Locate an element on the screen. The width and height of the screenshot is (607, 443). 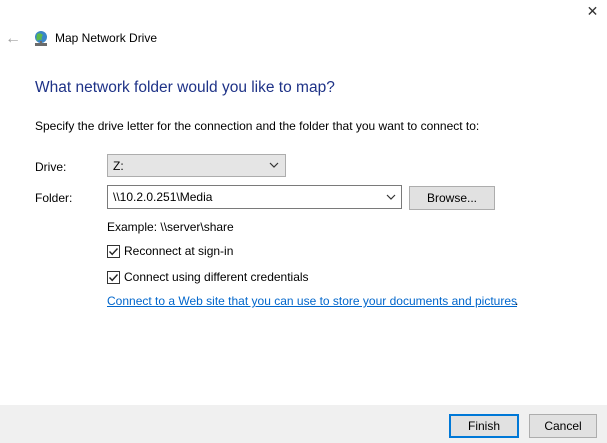
credentials-option: Connect using different credentials is located at coordinates (208, 277).